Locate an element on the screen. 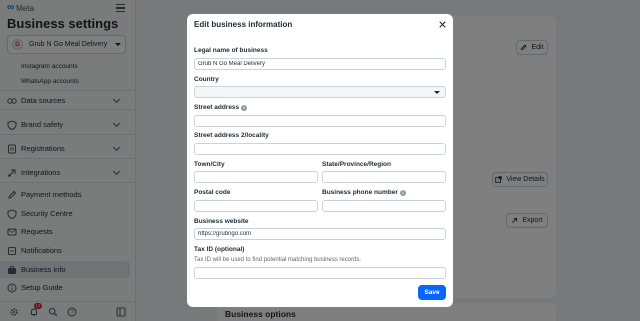  state-label: State/Province/Region is located at coordinates (356, 164).